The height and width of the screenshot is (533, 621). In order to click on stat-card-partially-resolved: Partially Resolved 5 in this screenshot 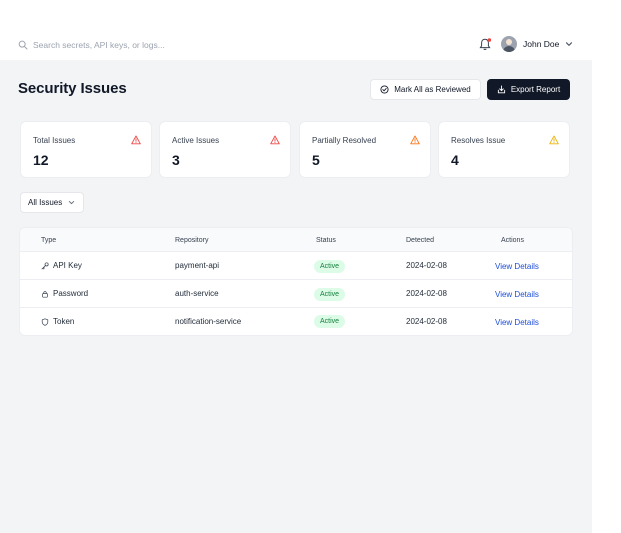, I will do `click(365, 149)`.